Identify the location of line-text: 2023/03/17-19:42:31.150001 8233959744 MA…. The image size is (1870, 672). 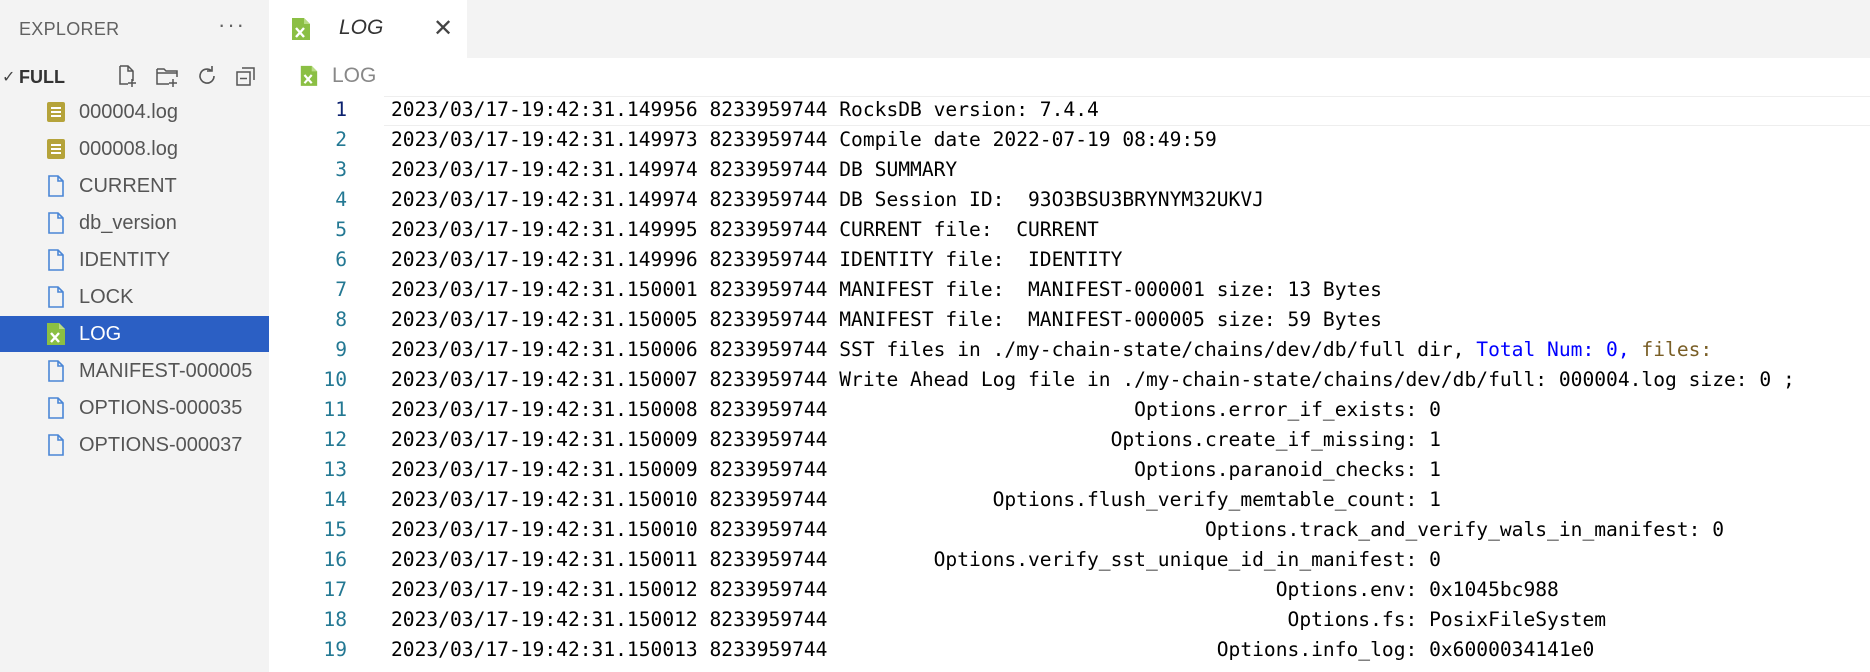
(886, 289).